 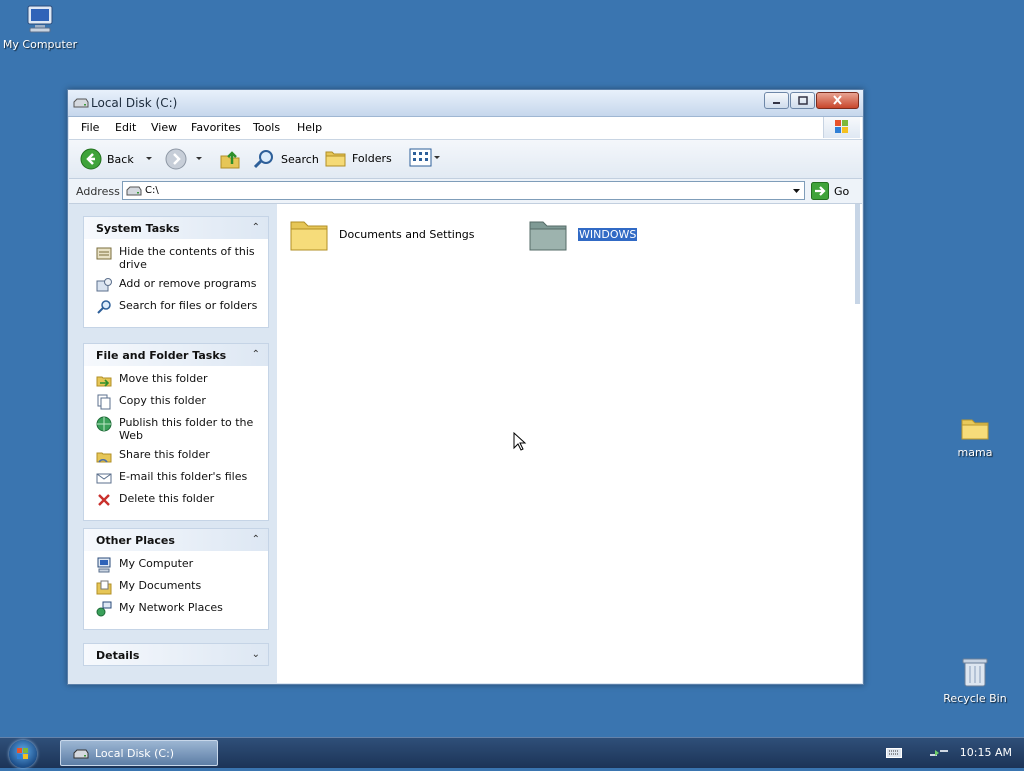 What do you see at coordinates (23, 754) in the screenshot?
I see `start-button` at bounding box center [23, 754].